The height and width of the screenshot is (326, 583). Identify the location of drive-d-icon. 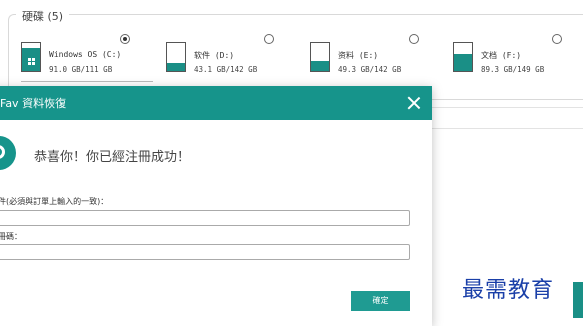
(176, 57).